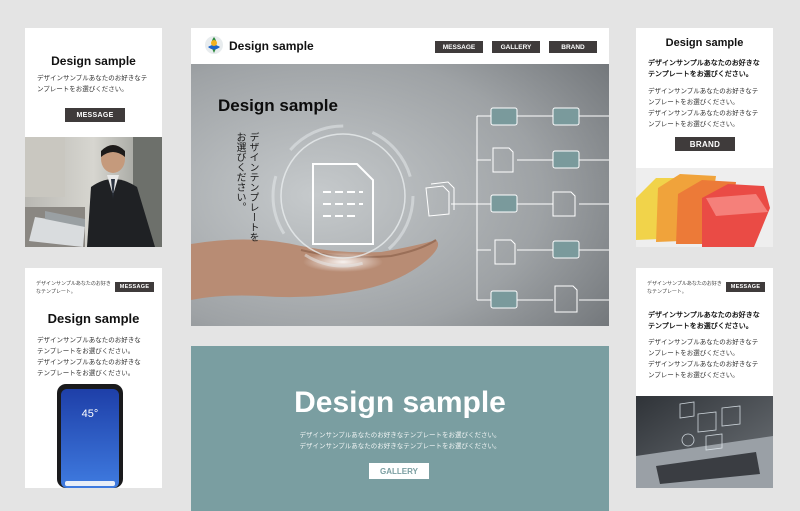 The width and height of the screenshot is (800, 511). What do you see at coordinates (400, 402) in the screenshot?
I see `banner-title: Design sample` at bounding box center [400, 402].